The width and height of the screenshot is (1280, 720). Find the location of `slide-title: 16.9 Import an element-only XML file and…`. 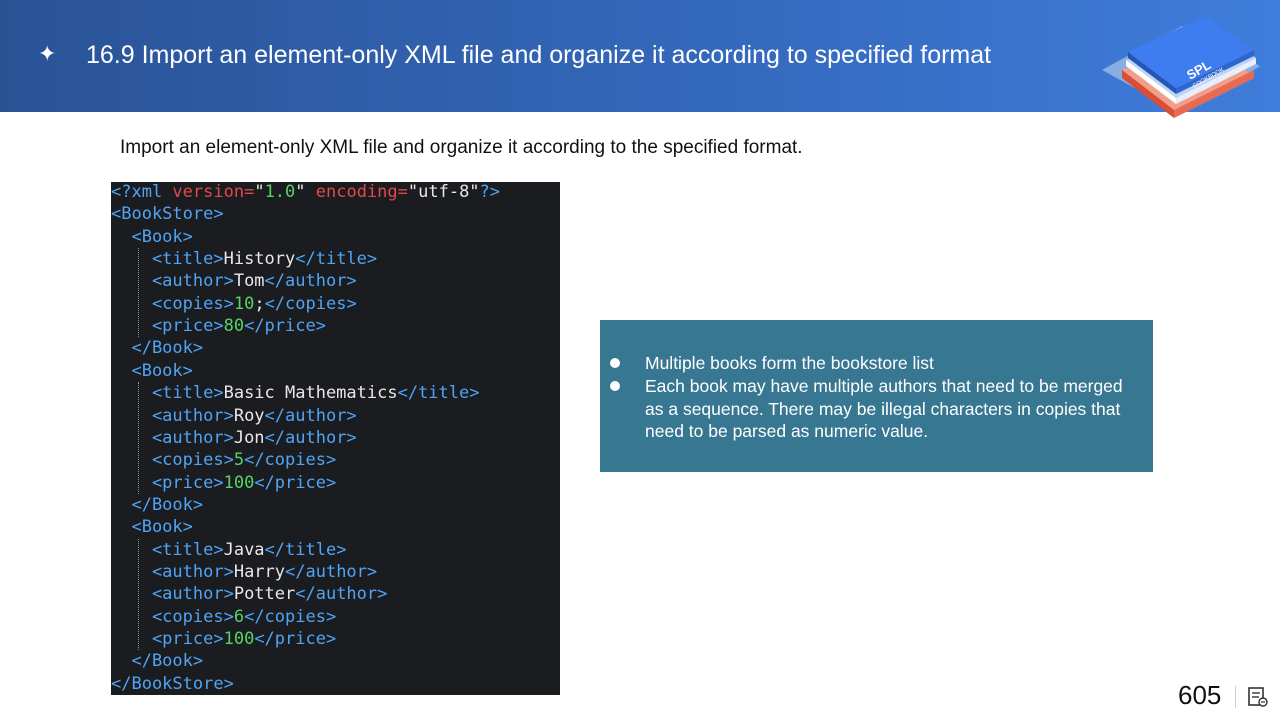

slide-title: 16.9 Import an element-only XML file and… is located at coordinates (539, 55).